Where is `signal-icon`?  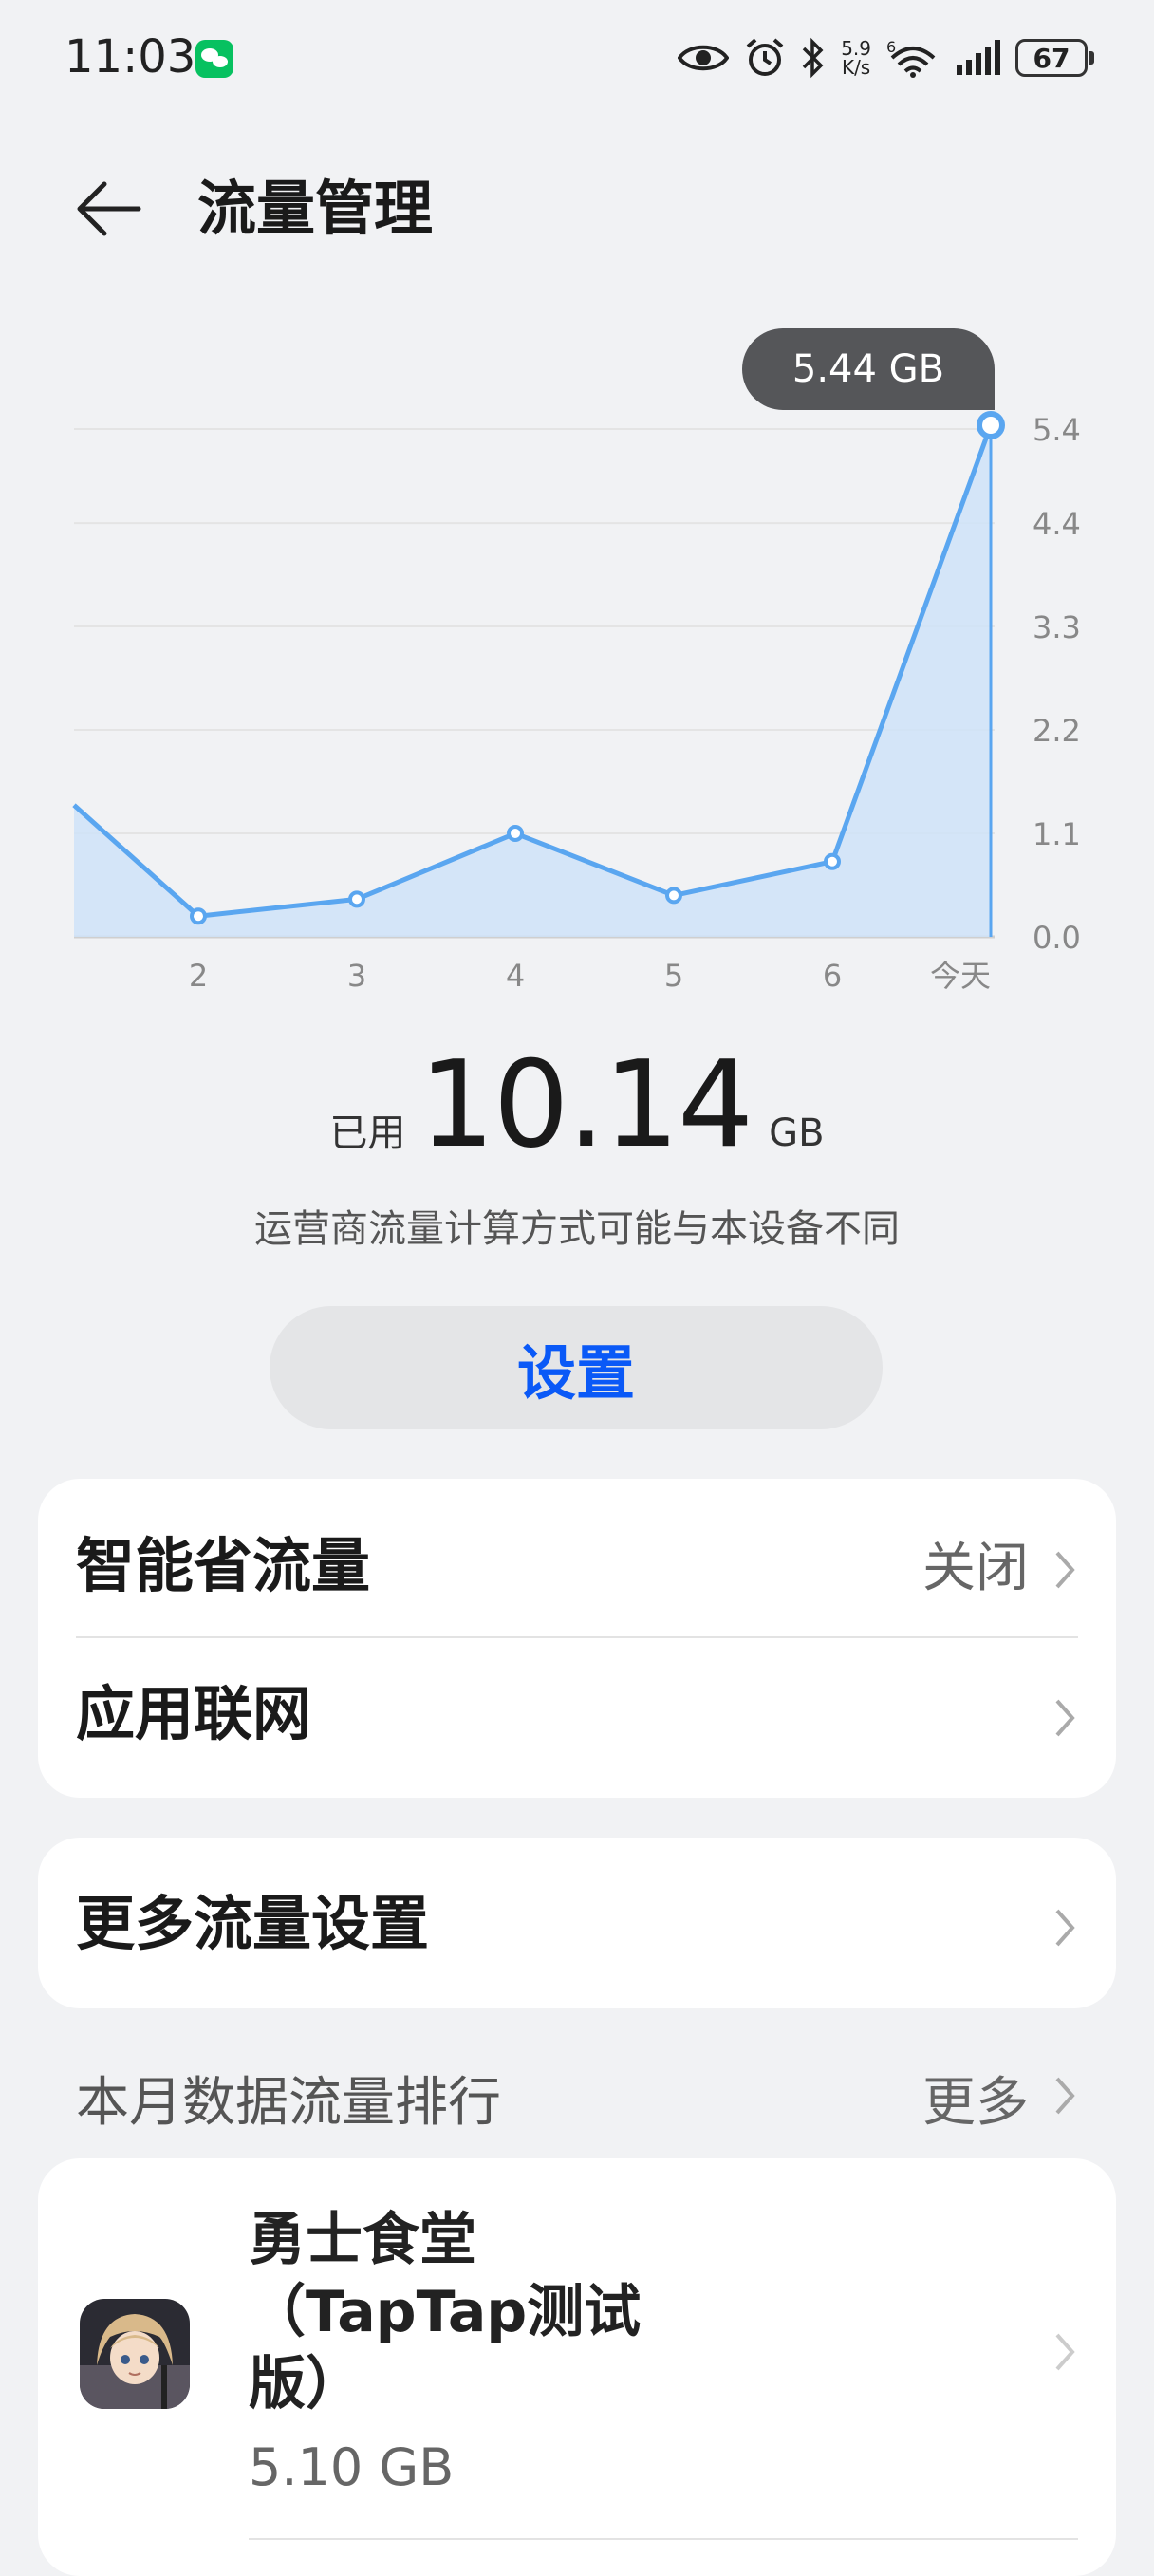 signal-icon is located at coordinates (978, 58).